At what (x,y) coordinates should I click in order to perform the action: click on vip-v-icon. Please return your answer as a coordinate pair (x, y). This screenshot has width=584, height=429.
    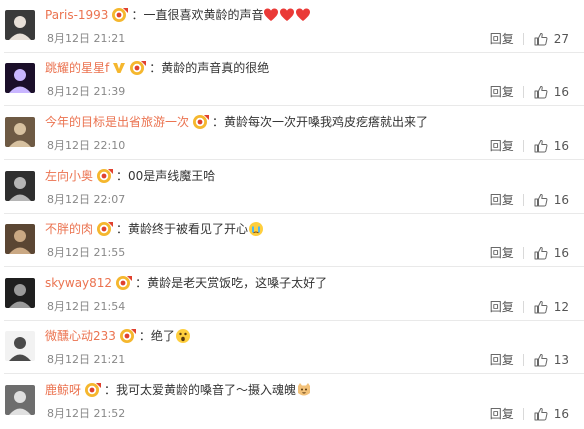
    Looking at the image, I should click on (119, 68).